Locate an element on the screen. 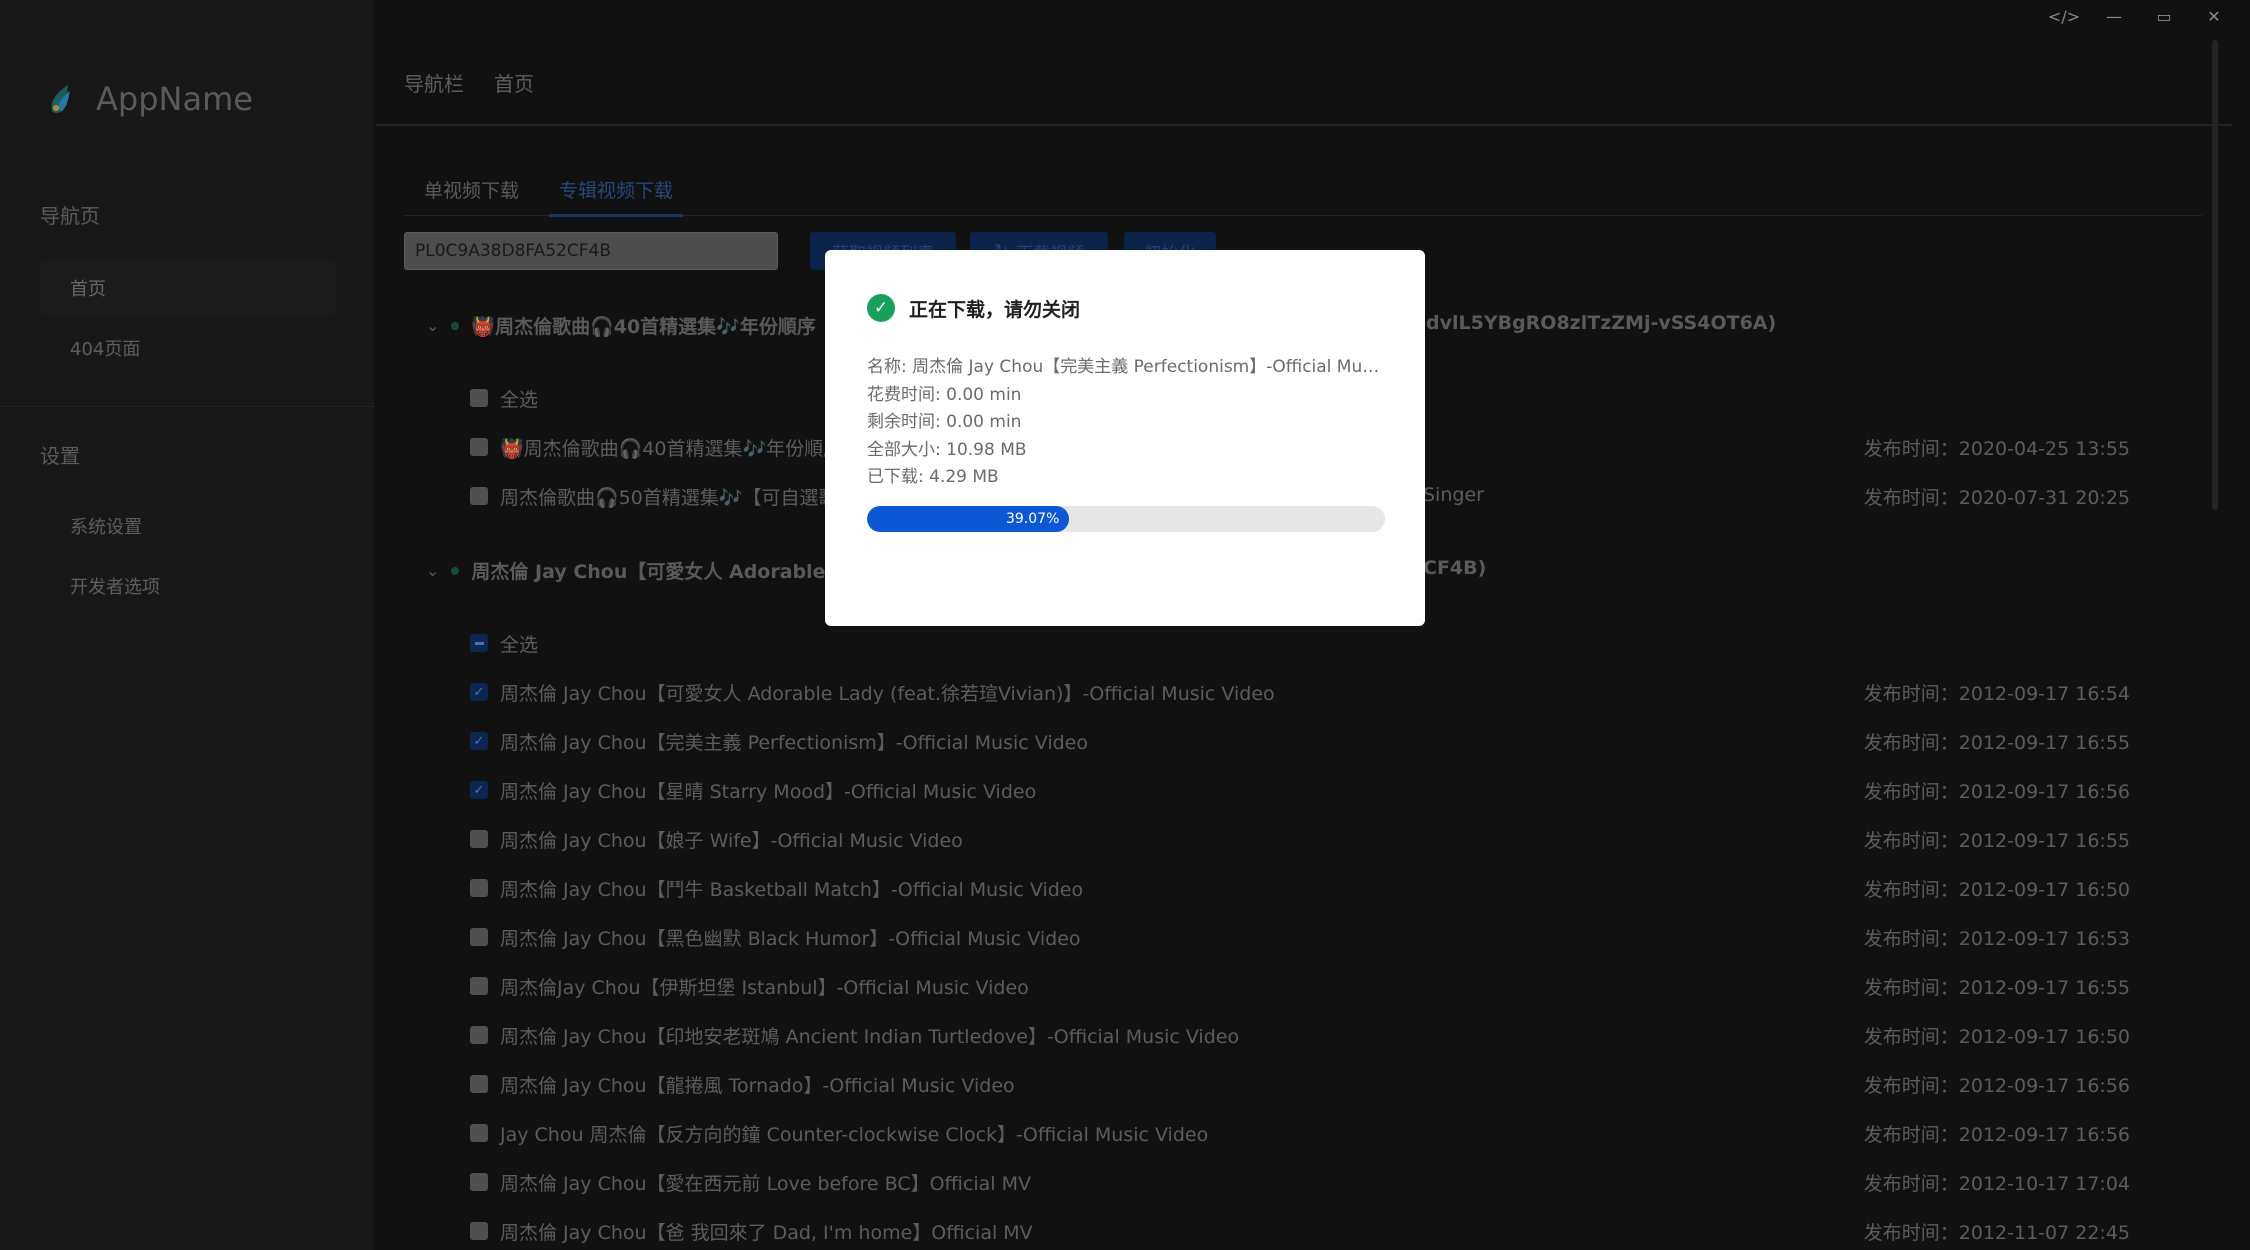  check-circle-icon: ✓ is located at coordinates (881, 308).